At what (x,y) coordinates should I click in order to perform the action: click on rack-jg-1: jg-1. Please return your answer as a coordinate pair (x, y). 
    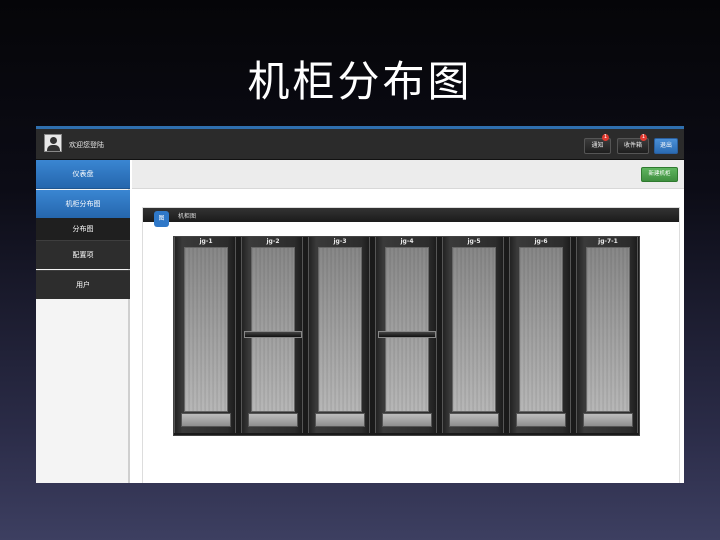
    Looking at the image, I should click on (205, 335).